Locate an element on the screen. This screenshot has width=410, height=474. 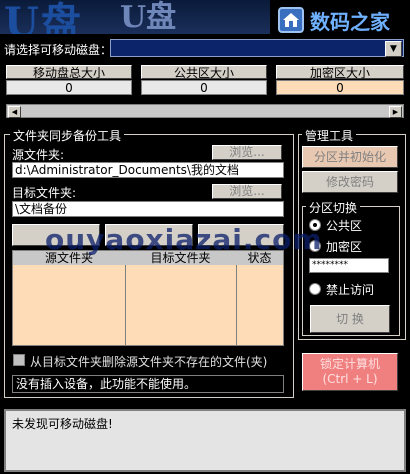
app-banner: U盘 U盘 is located at coordinates (135, 17).